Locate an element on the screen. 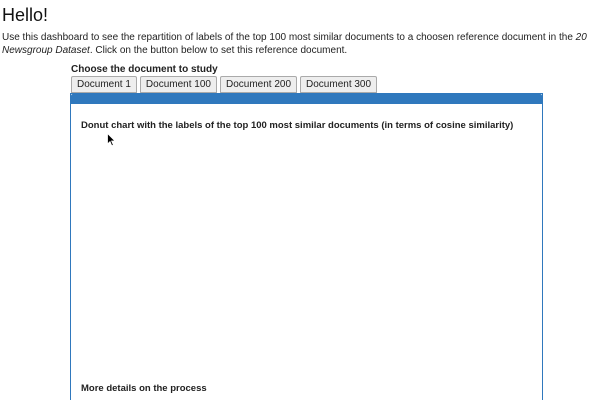 Image resolution: width=600 pixels, height=400 pixels. page-title: Hello! is located at coordinates (25, 15).